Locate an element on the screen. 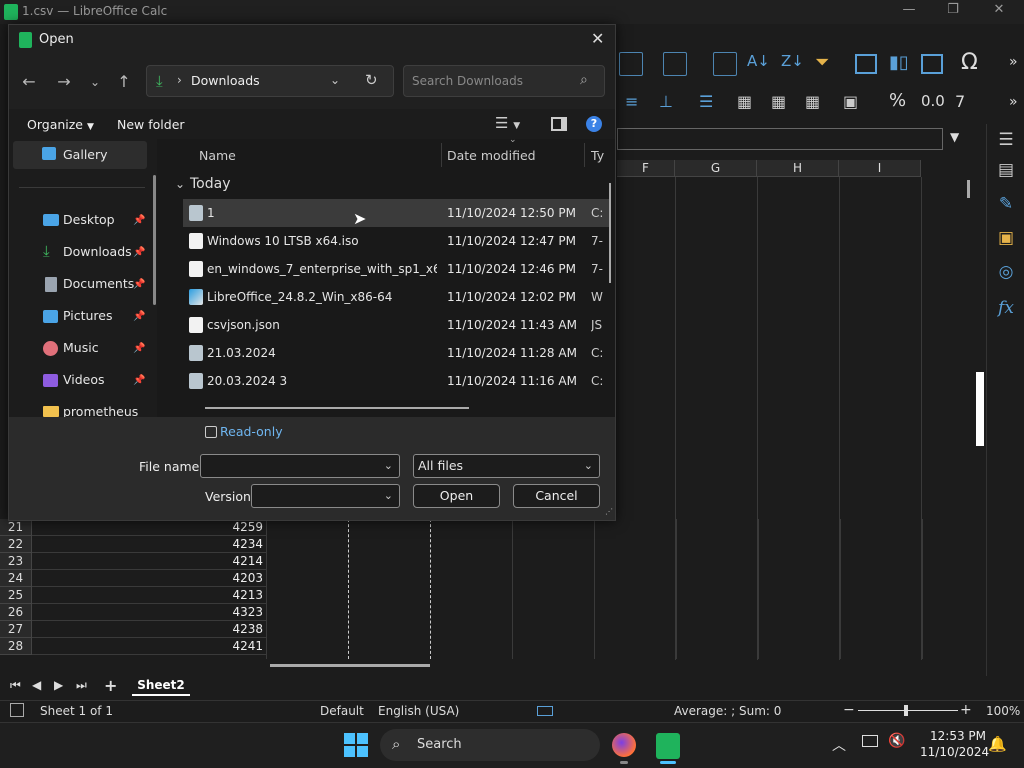 The image size is (1024, 768). sum-status: Average: ; Sum: 0 is located at coordinates (727, 711).